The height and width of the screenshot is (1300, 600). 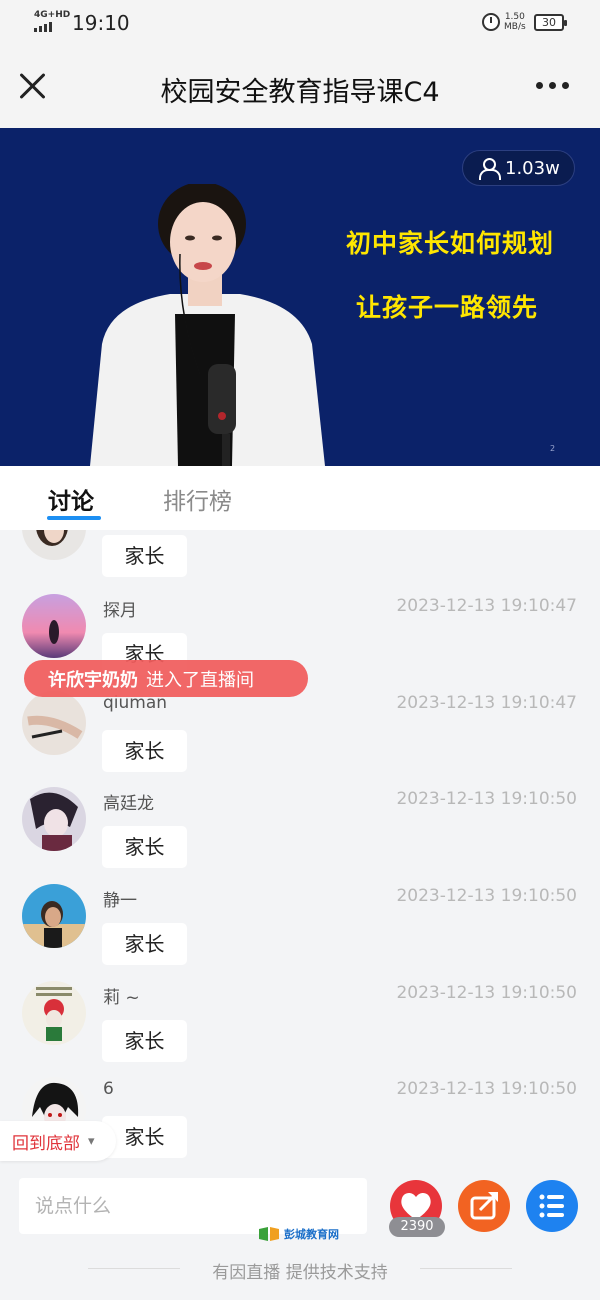 What do you see at coordinates (532, 168) in the screenshot?
I see `viewer-count: 1.03w` at bounding box center [532, 168].